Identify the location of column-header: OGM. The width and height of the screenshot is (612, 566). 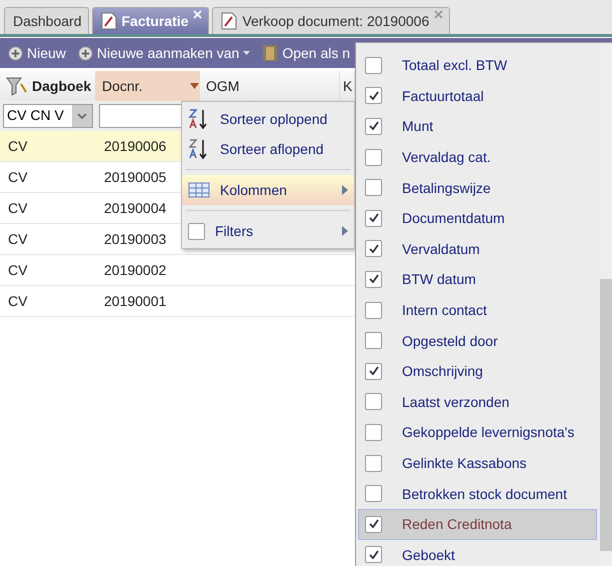
(270, 86).